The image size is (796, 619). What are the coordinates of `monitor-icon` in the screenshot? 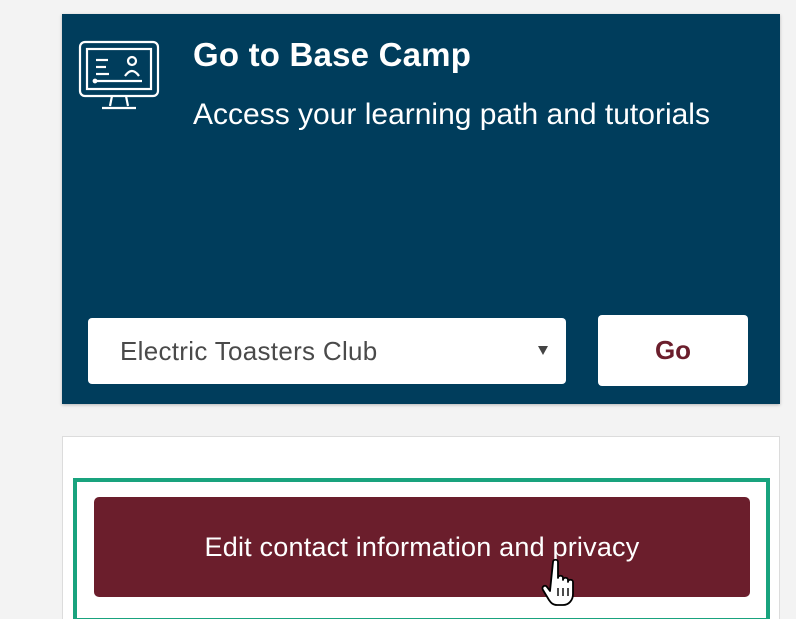 It's located at (119, 75).